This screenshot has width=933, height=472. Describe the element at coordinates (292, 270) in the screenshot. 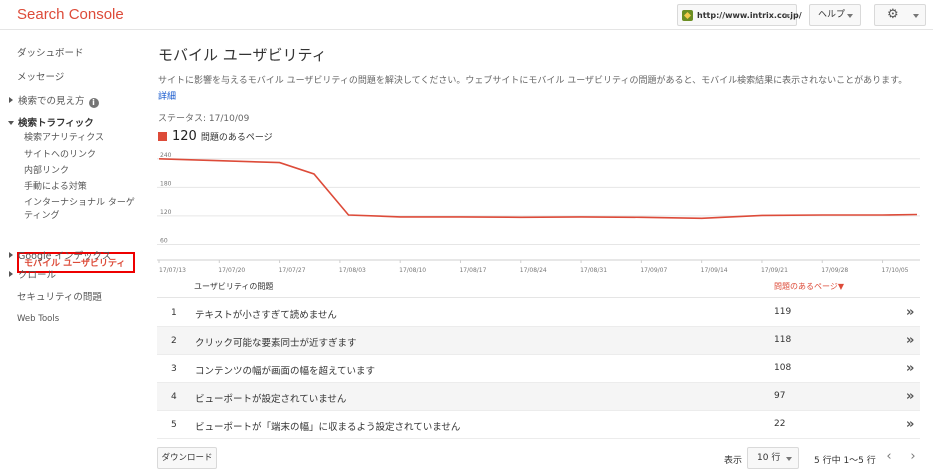

I see `x-tick-label: 17/07/27` at that location.